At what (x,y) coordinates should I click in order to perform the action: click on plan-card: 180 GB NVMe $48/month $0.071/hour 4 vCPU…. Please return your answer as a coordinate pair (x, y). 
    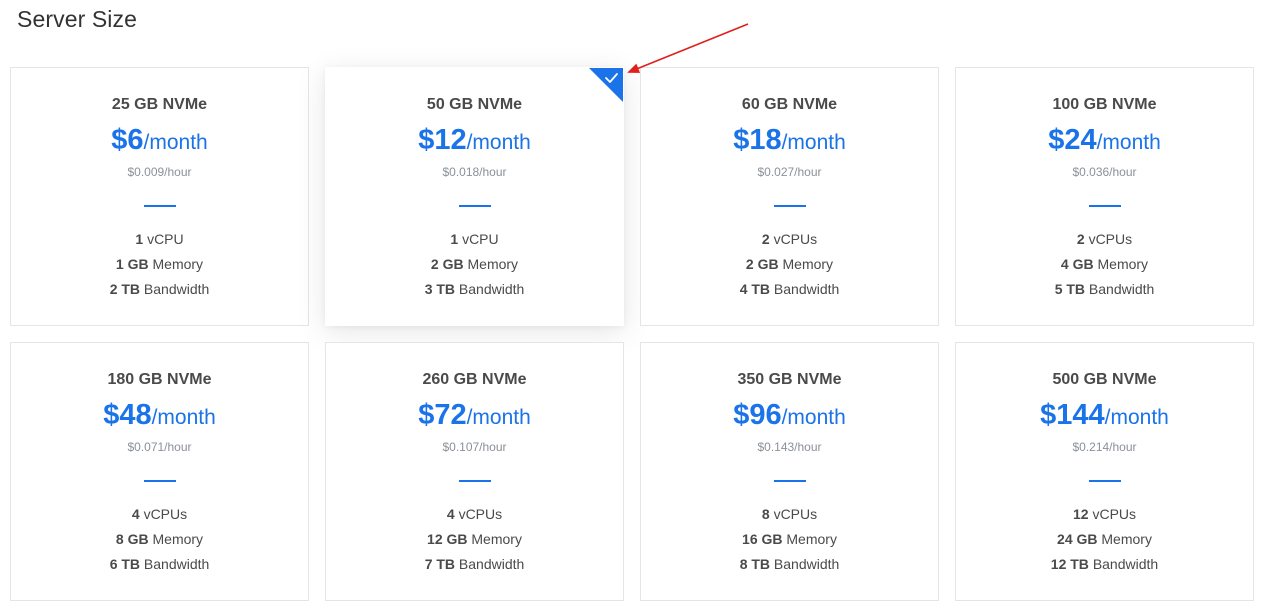
    Looking at the image, I should click on (159, 471).